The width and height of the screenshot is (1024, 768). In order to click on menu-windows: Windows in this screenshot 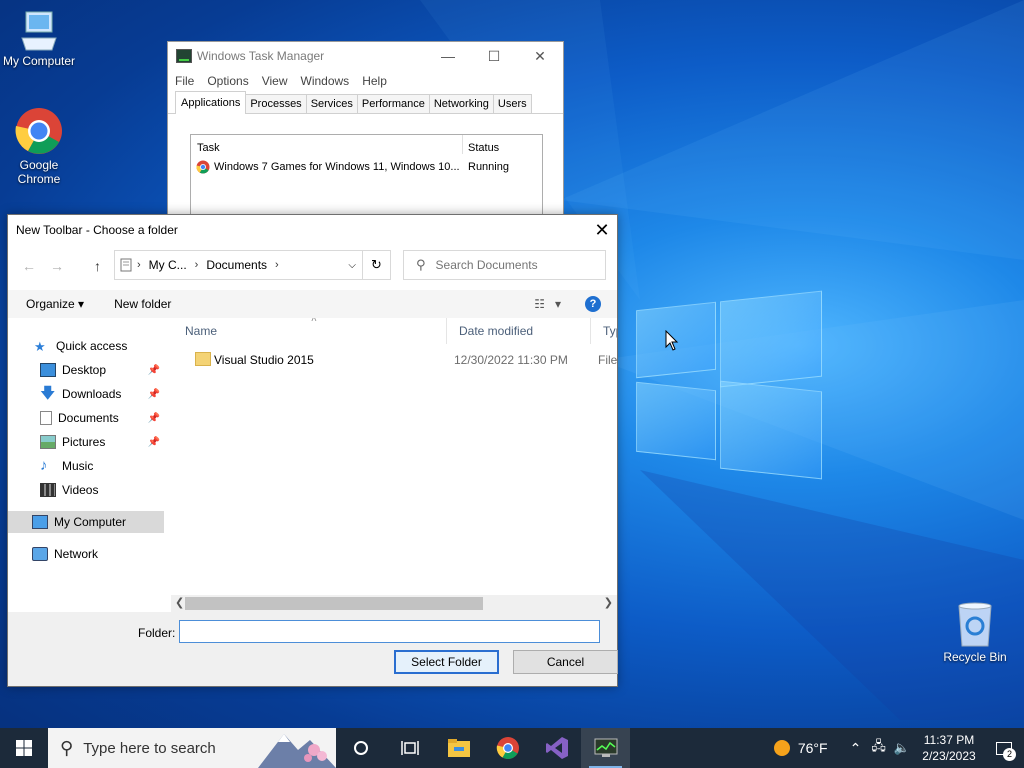, I will do `click(325, 81)`.